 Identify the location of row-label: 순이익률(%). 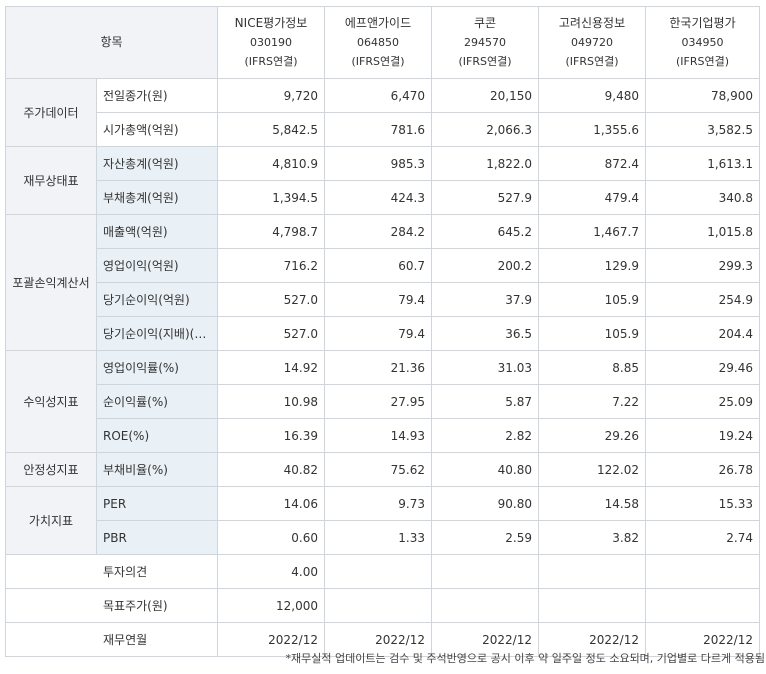
(157, 401).